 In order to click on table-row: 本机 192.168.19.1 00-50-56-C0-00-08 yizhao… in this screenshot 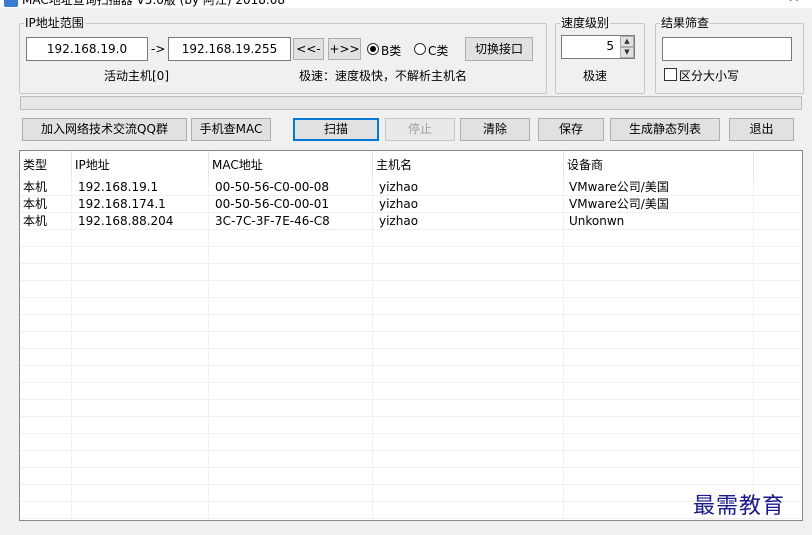, I will do `click(411, 187)`.